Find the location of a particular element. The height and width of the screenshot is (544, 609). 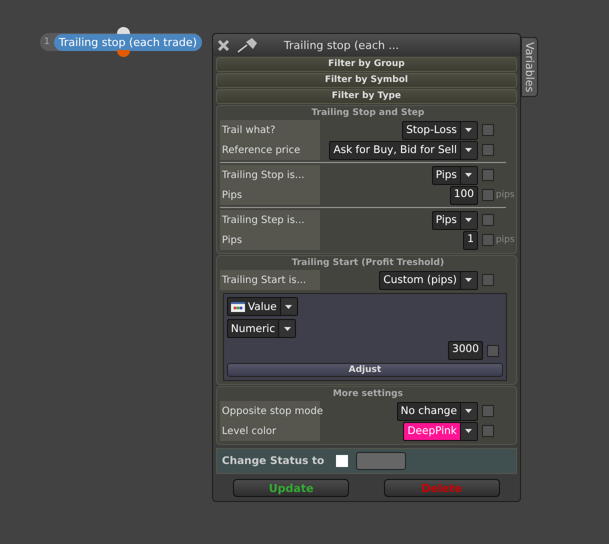

window-icon is located at coordinates (237, 307).